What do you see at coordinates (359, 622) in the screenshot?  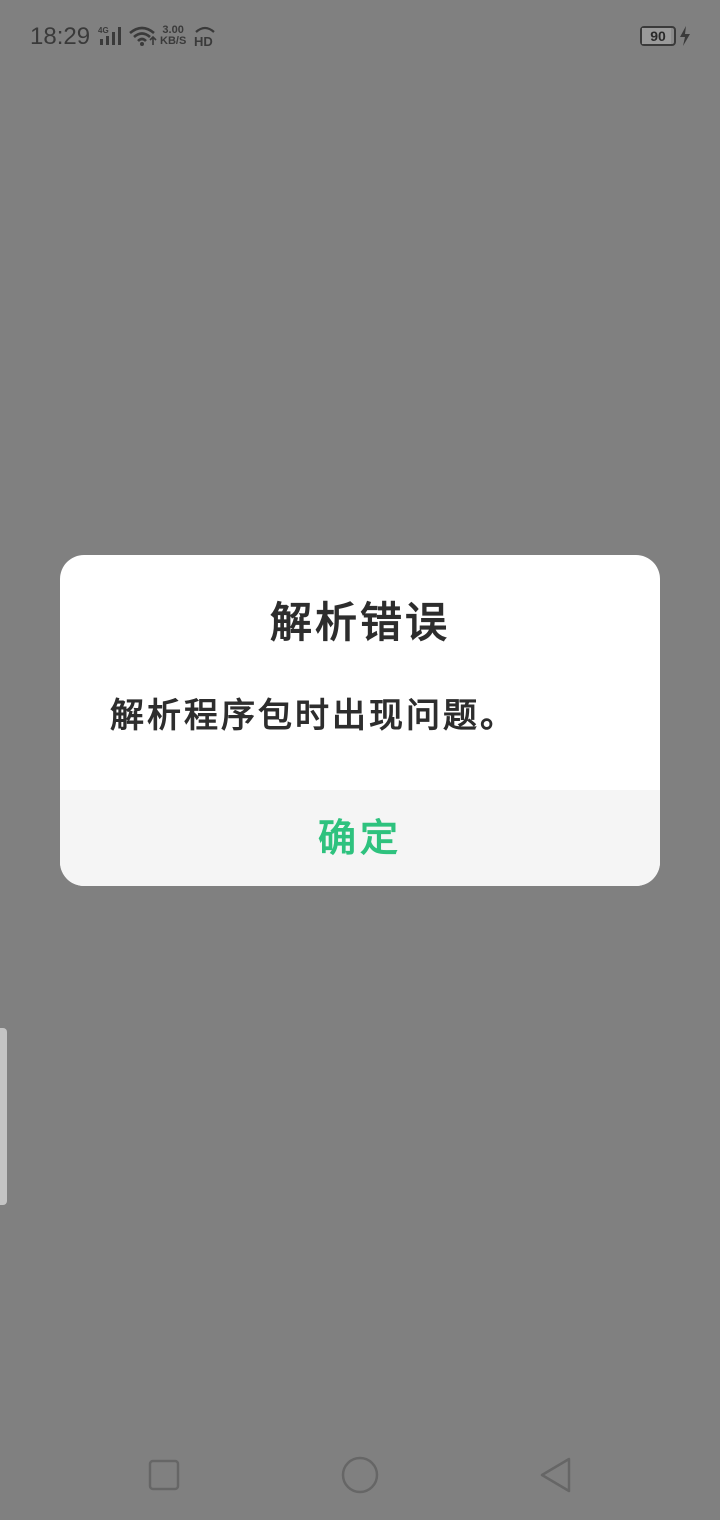 I see `dialog-title: 解析错误` at bounding box center [359, 622].